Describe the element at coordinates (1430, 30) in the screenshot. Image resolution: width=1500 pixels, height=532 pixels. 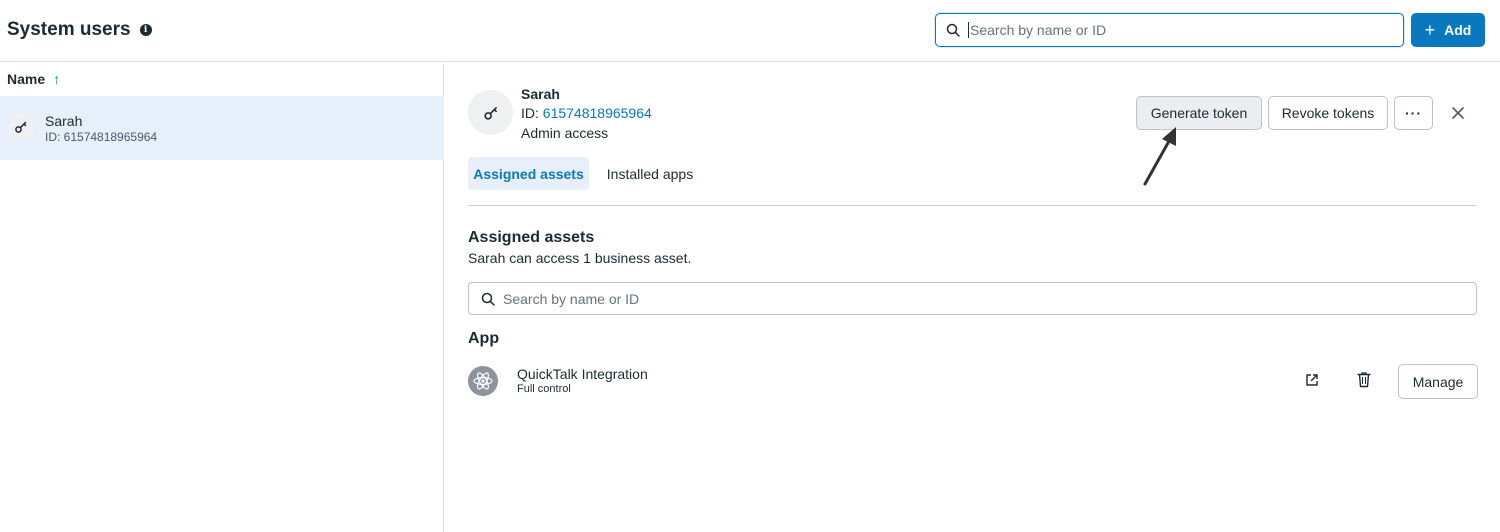
I see `plus-icon: +` at that location.